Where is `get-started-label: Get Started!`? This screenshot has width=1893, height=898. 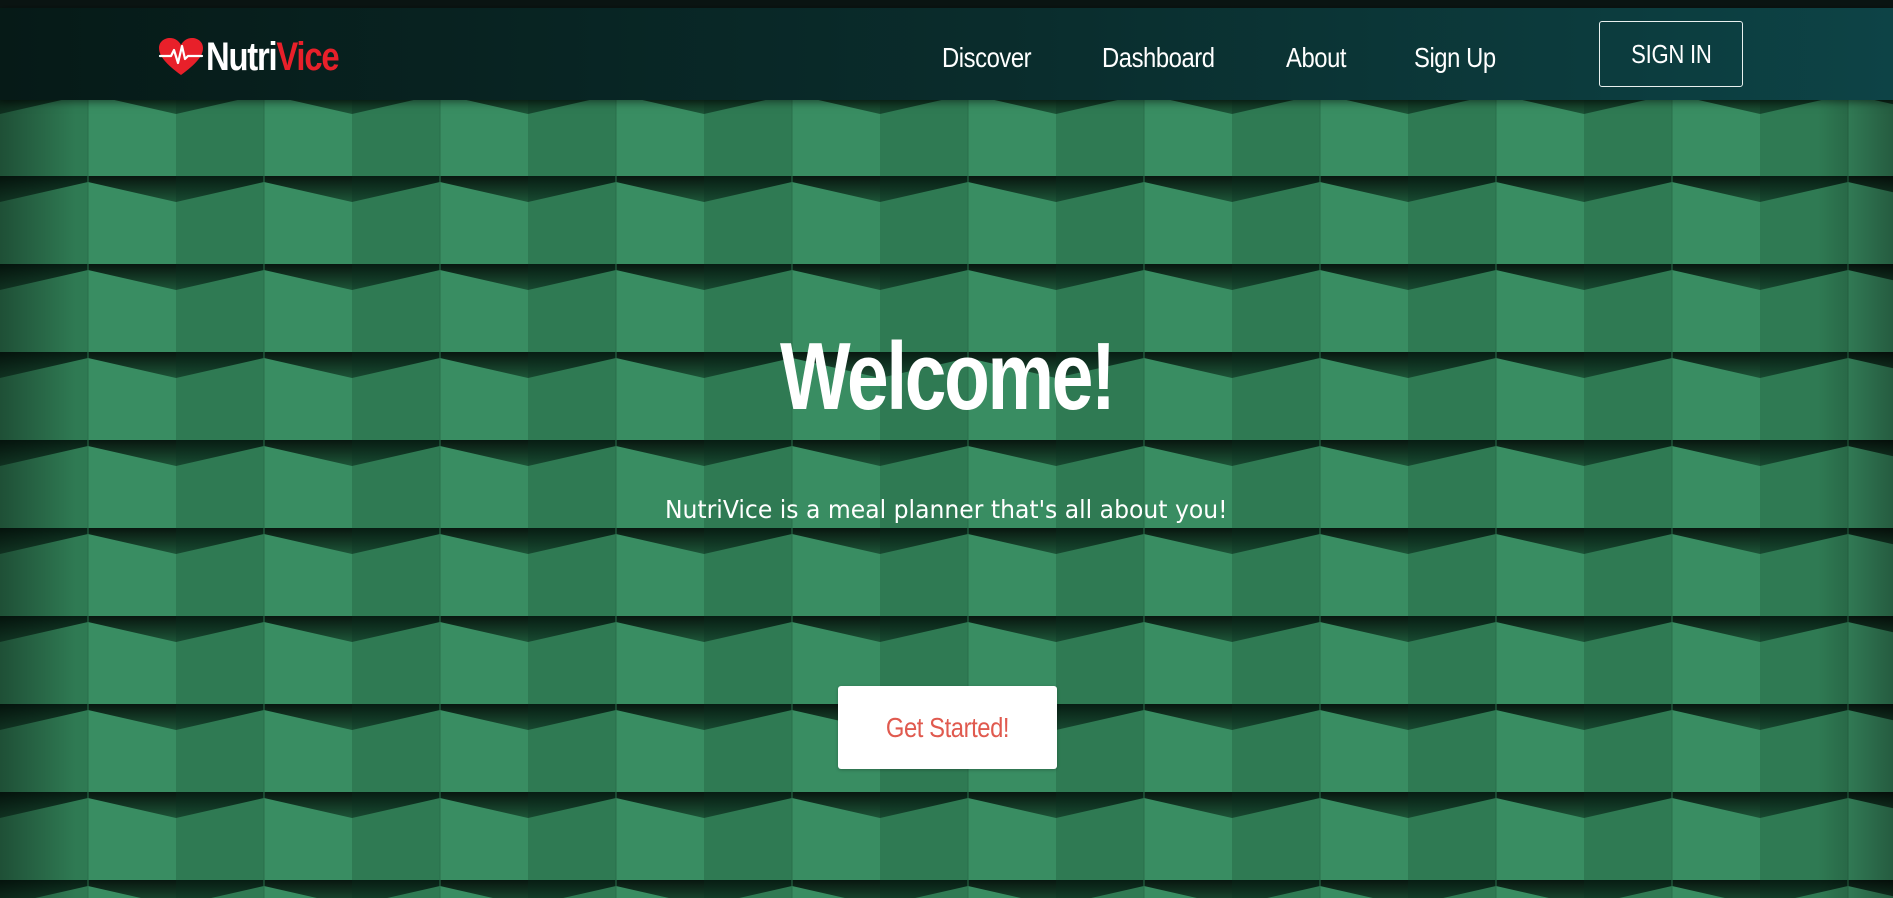
get-started-label: Get Started! is located at coordinates (947, 727).